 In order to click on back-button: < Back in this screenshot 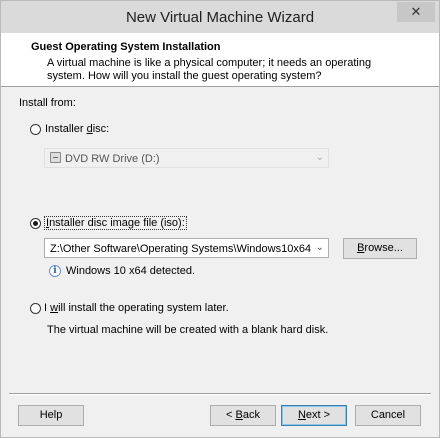, I will do `click(243, 415)`.